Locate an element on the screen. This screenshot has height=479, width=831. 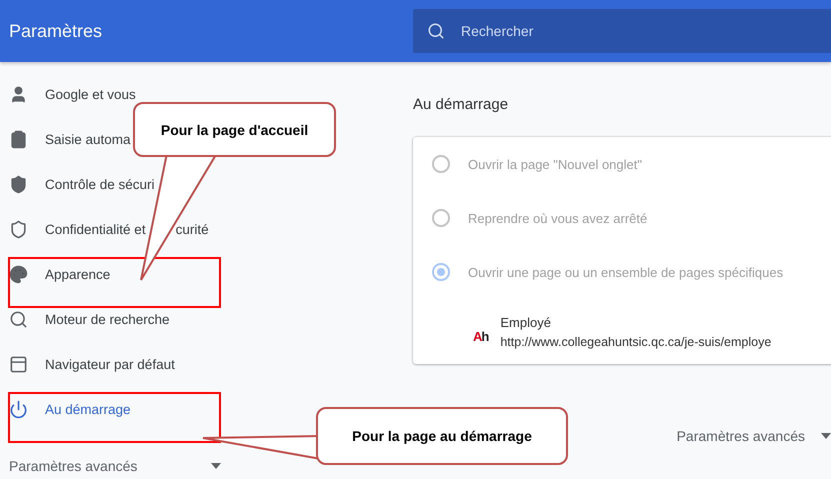
sidebar-item: Saisie automa is located at coordinates (88, 140).